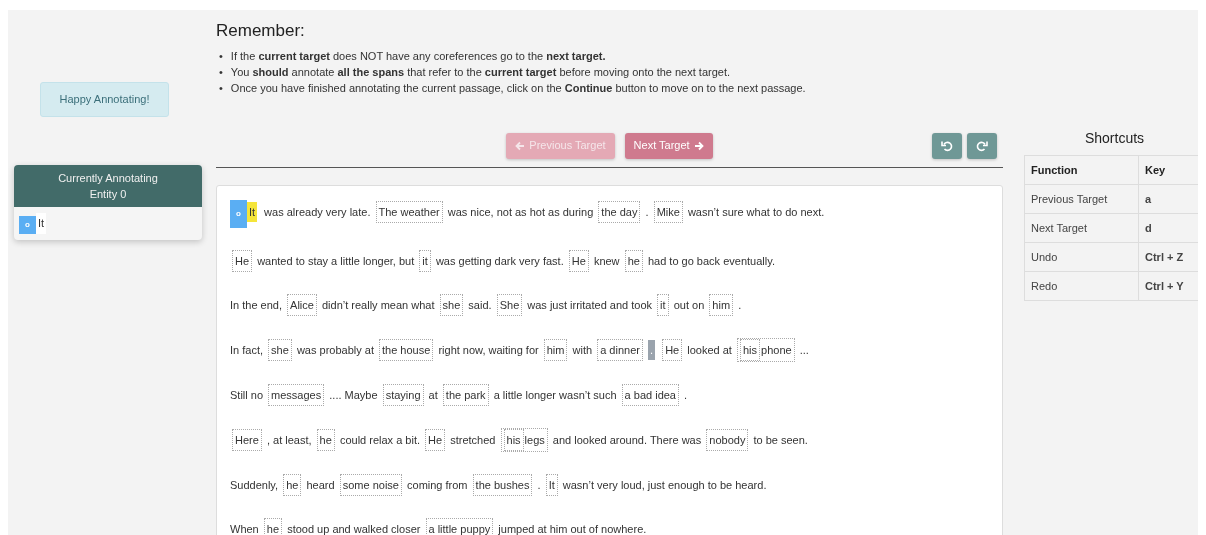  What do you see at coordinates (418, 56) in the screenshot?
I see `instruction-item: If the current target does NOT have any coreferences go to the next target.` at bounding box center [418, 56].